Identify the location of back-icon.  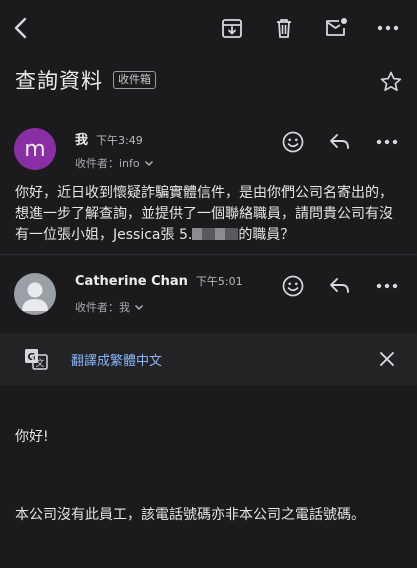
(20, 28).